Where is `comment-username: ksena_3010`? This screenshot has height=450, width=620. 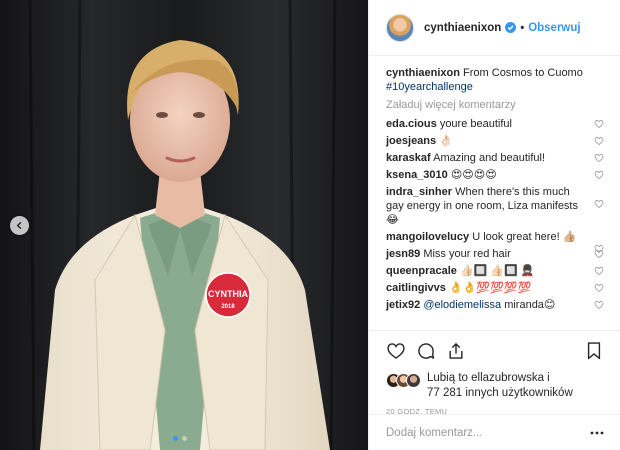
comment-username: ksena_3010 is located at coordinates (417, 175).